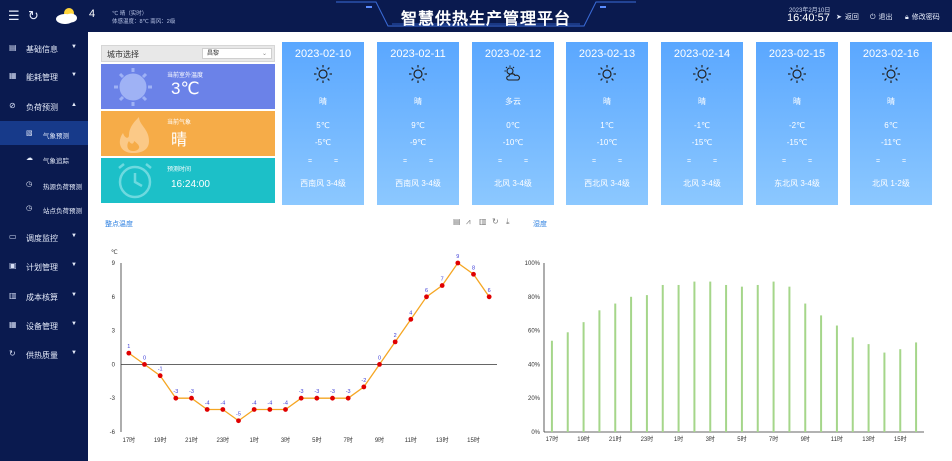 The image size is (952, 461). Describe the element at coordinates (44, 48) in the screenshot. I see `sidebar-item-basic-info: ▤ 基础信息 ▼` at that location.